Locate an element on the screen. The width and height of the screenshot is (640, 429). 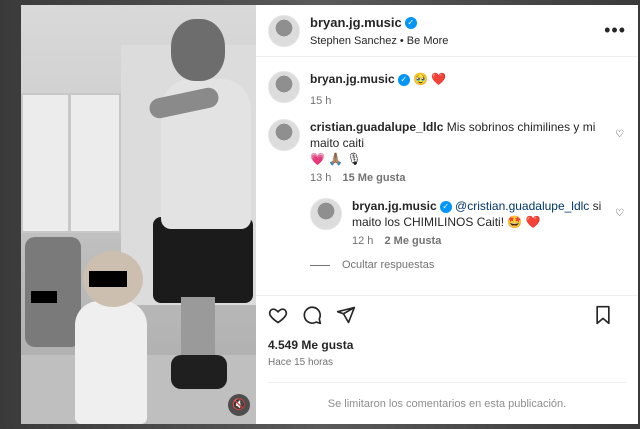
comment-like-icon: ♡ is located at coordinates (619, 134).